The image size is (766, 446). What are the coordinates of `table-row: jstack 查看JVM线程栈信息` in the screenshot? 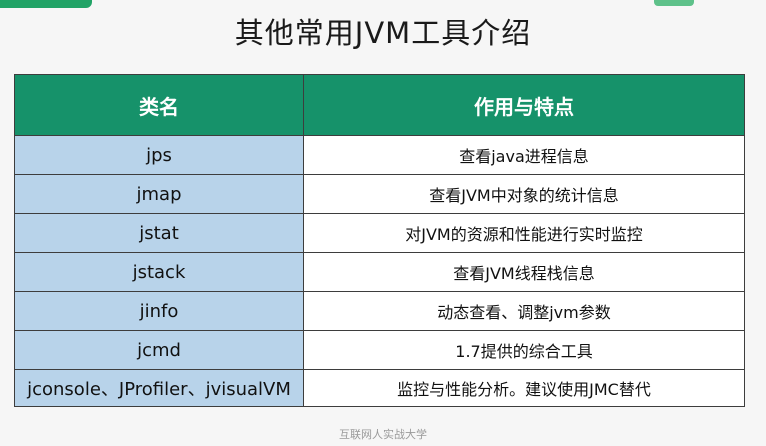 It's located at (379, 272).